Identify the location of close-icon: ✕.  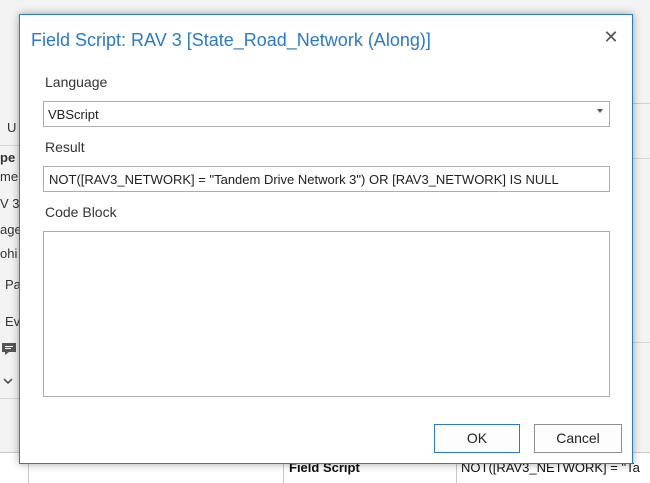
(611, 37).